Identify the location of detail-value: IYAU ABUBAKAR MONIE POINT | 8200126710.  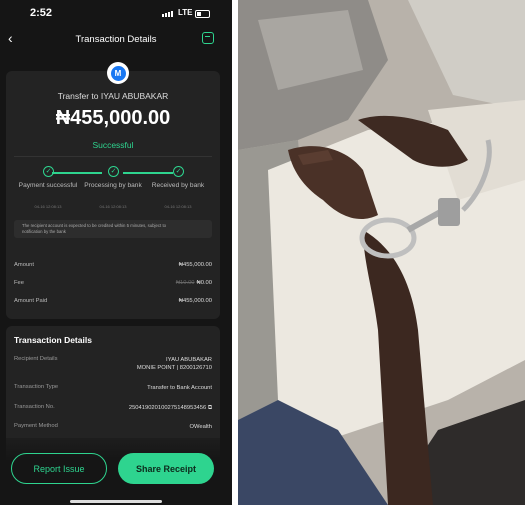
(174, 364).